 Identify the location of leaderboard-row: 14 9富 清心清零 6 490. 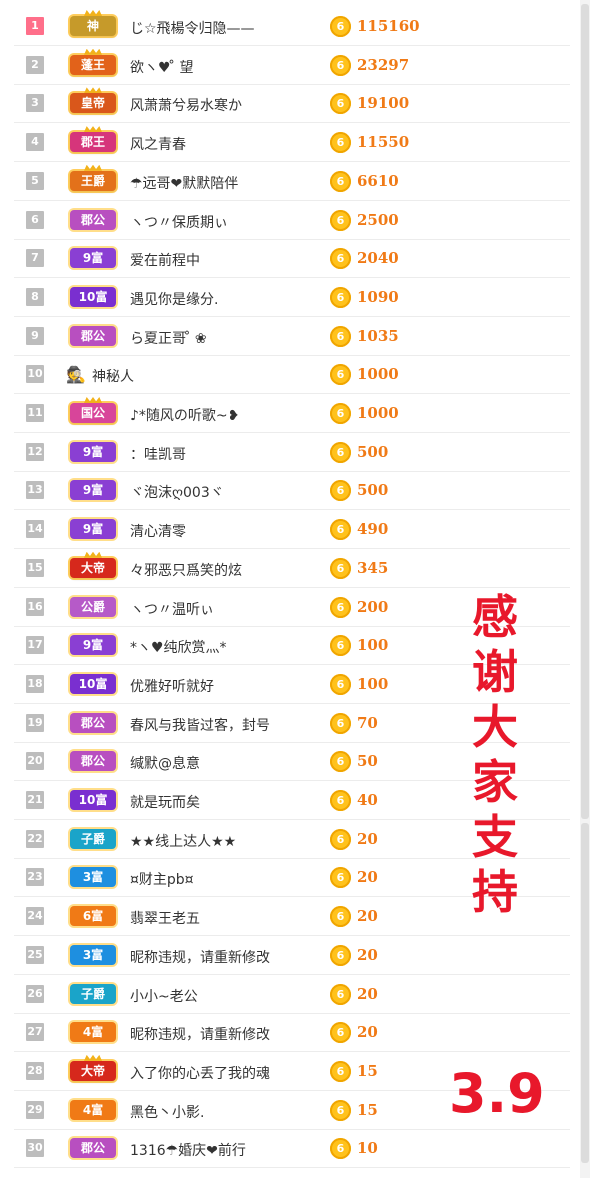
(292, 530).